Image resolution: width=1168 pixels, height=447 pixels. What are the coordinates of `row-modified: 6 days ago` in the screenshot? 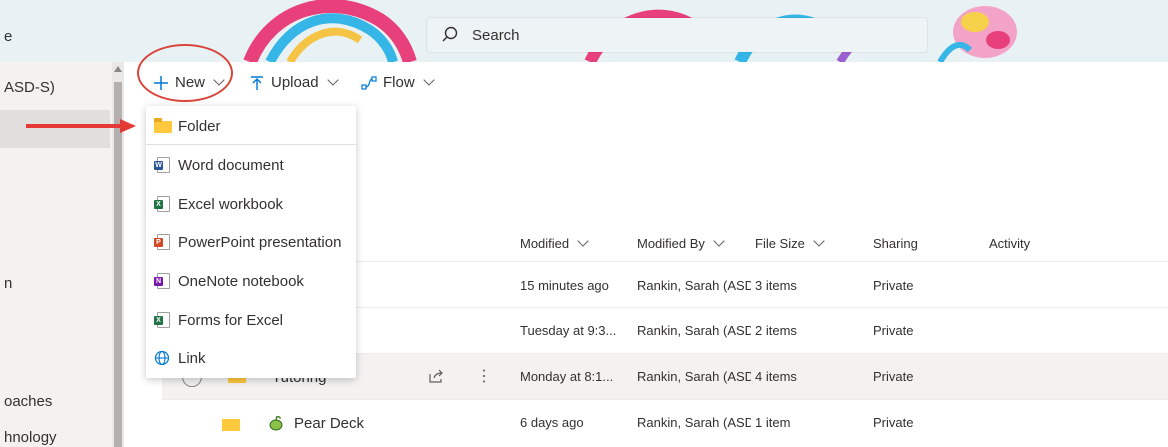 It's located at (552, 422).